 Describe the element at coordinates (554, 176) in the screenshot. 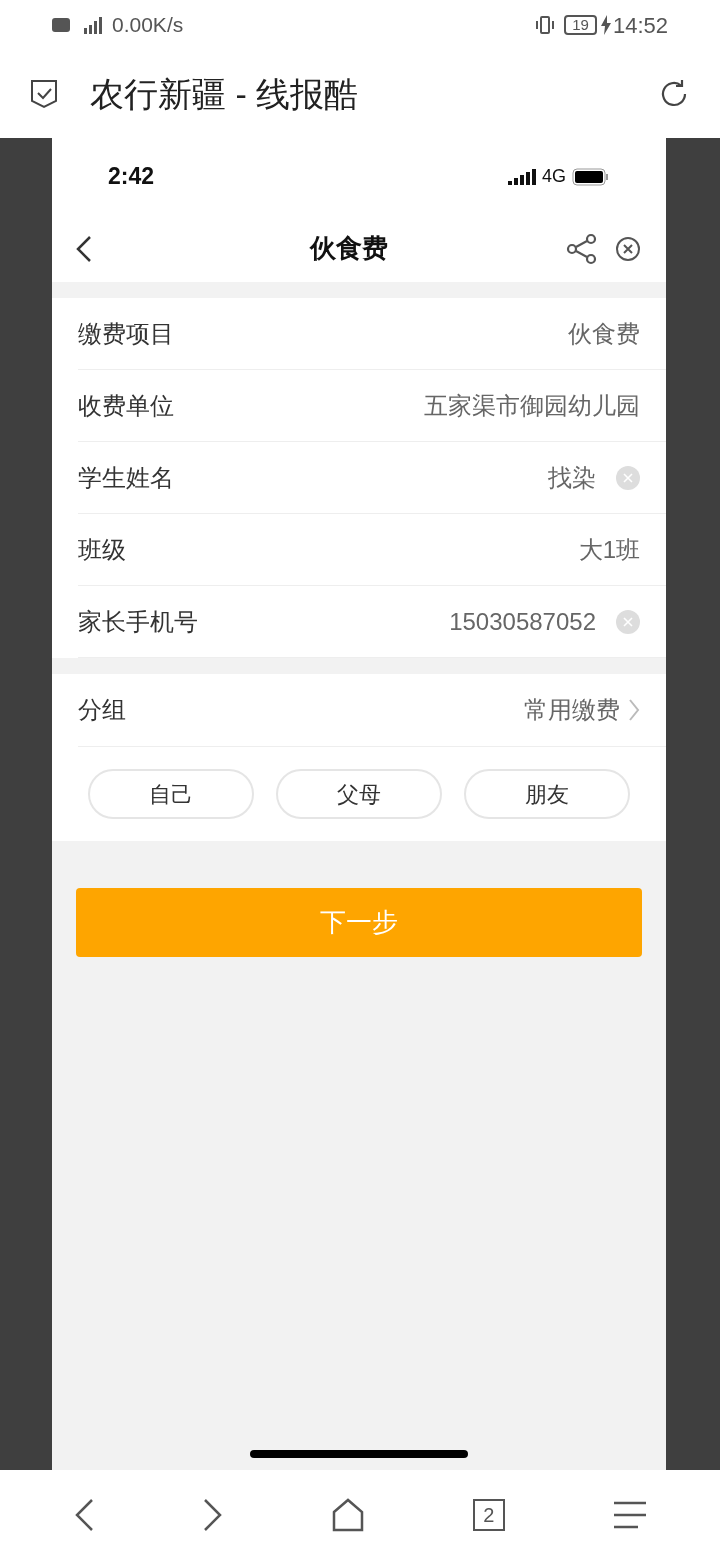

I see `network-type: 4G` at that location.